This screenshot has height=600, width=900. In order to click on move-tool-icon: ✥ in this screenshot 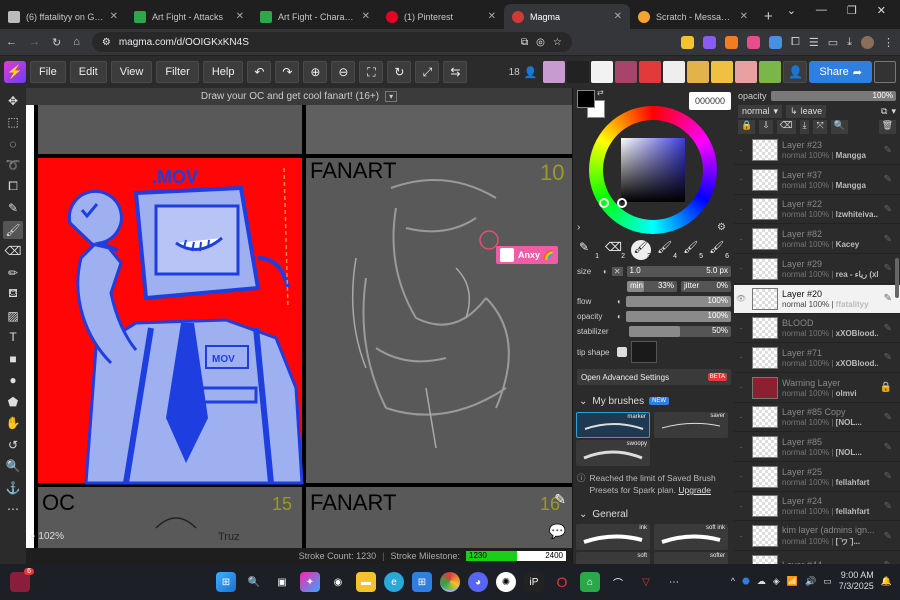, I will do `click(13, 101)`.